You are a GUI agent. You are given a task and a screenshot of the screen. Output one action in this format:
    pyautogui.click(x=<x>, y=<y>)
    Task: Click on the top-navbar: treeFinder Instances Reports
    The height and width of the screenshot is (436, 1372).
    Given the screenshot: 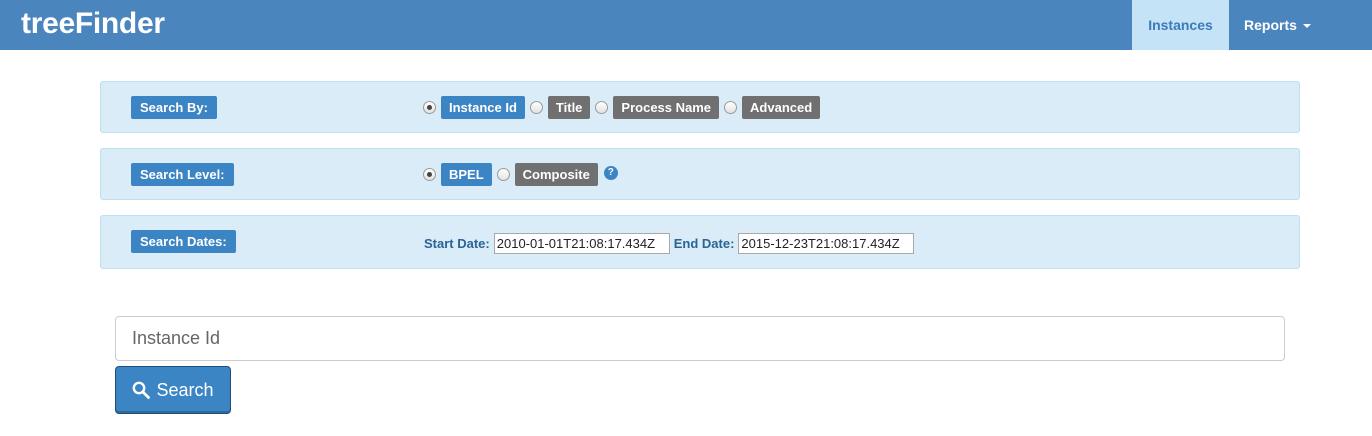 What is the action you would take?
    pyautogui.click(x=686, y=25)
    